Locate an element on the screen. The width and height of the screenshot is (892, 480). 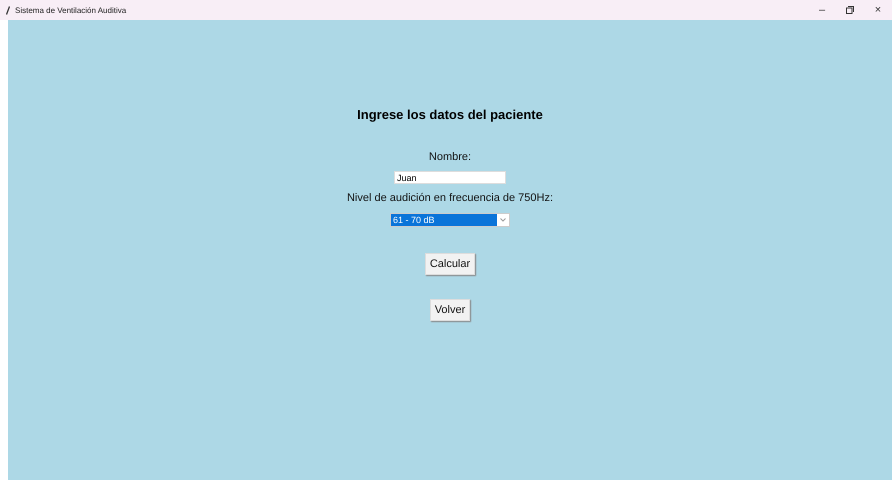
window-title: Sistema de Ventilación Auditiva is located at coordinates (71, 10).